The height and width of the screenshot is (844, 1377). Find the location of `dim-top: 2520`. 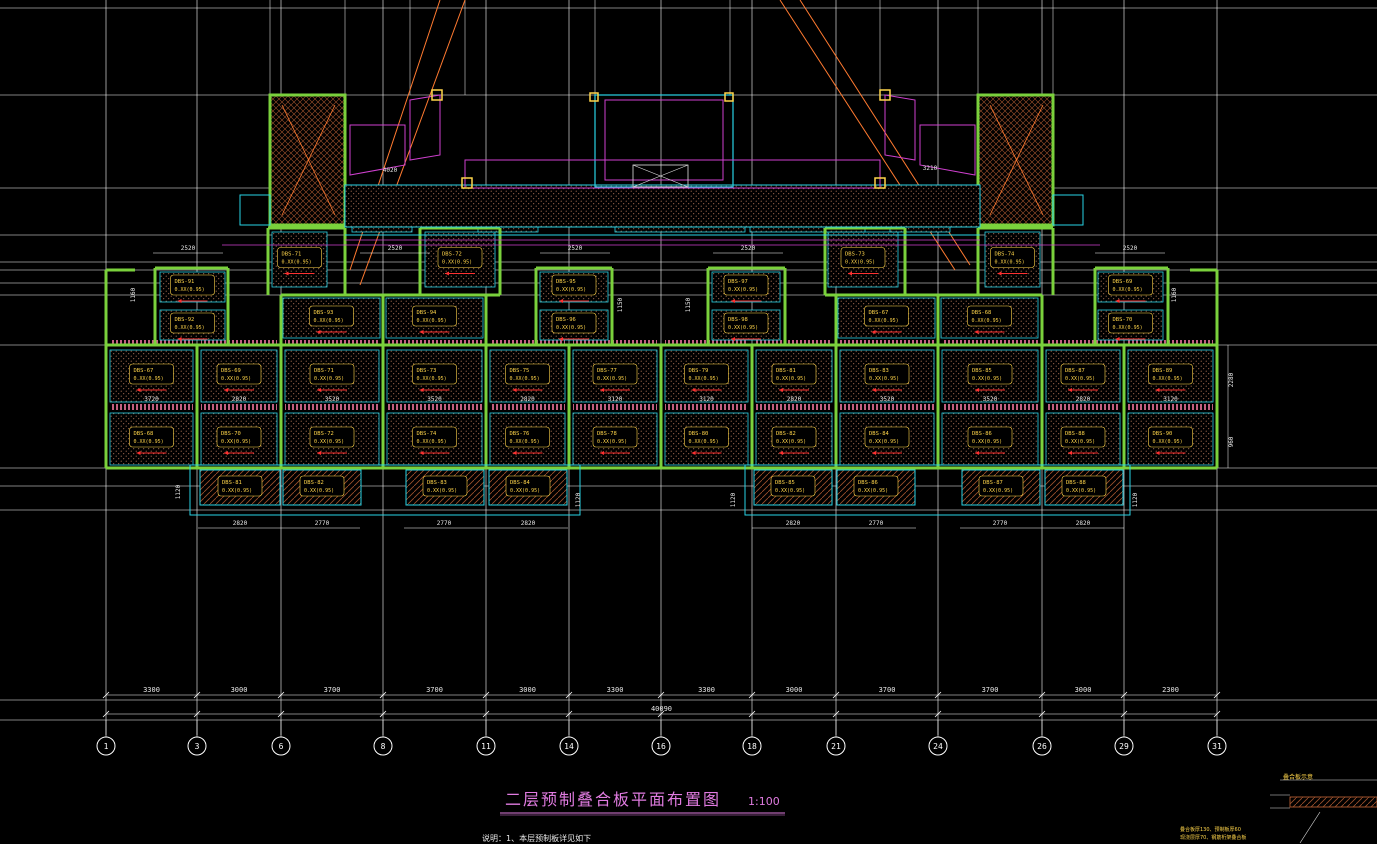

dim-top: 2520 is located at coordinates (575, 248).